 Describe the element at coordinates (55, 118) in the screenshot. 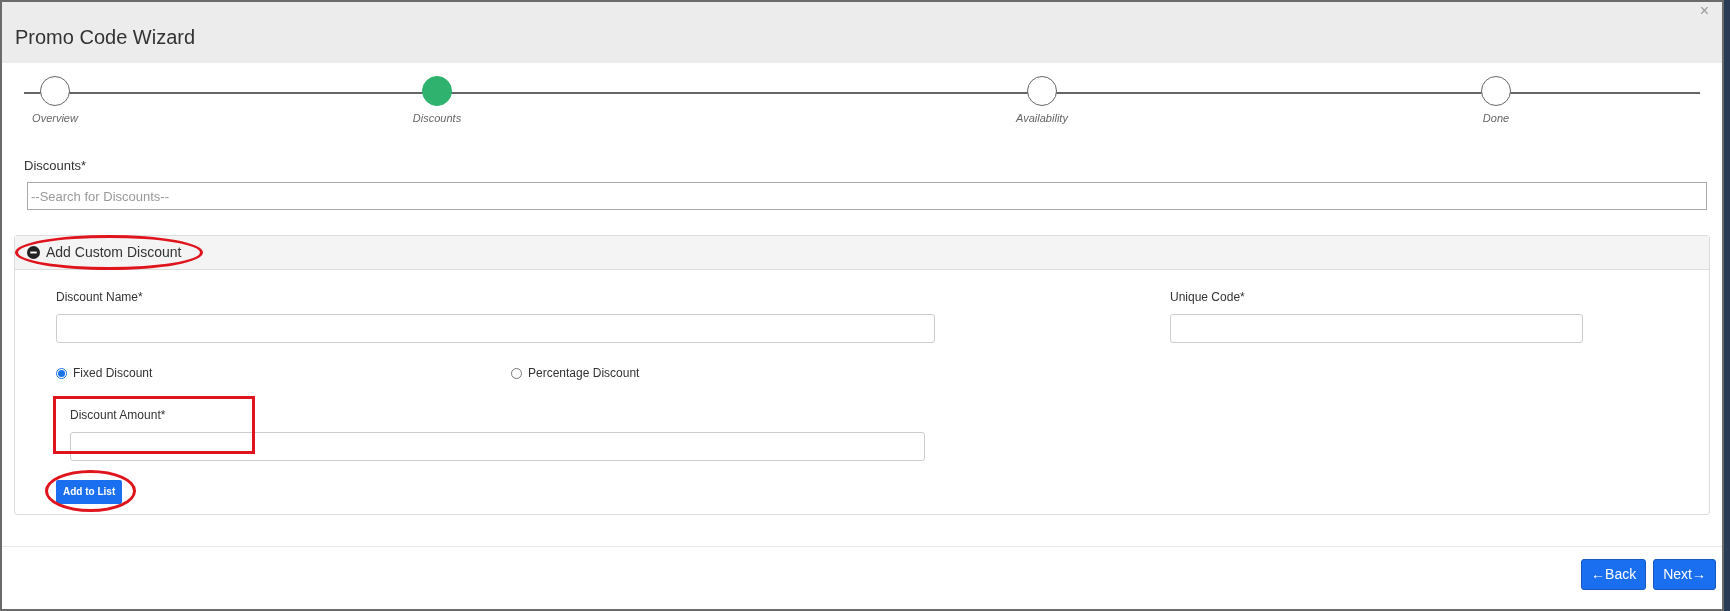

I see `step-label: Overview` at that location.